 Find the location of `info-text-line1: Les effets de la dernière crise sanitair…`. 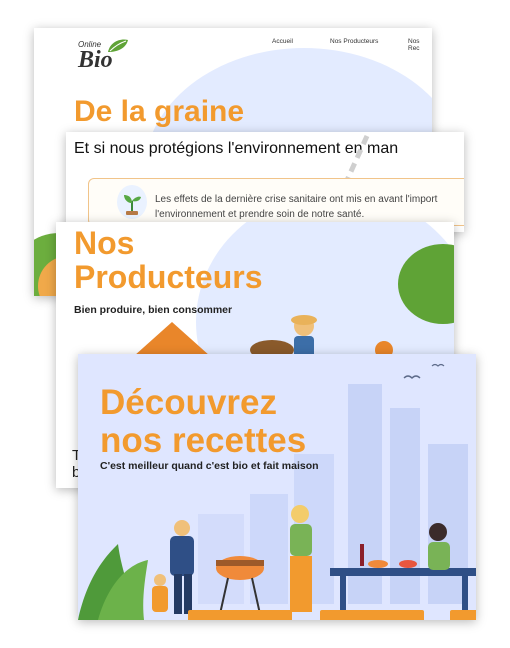

info-text-line1: Les effets de la dernière crise sanitair… is located at coordinates (296, 199).